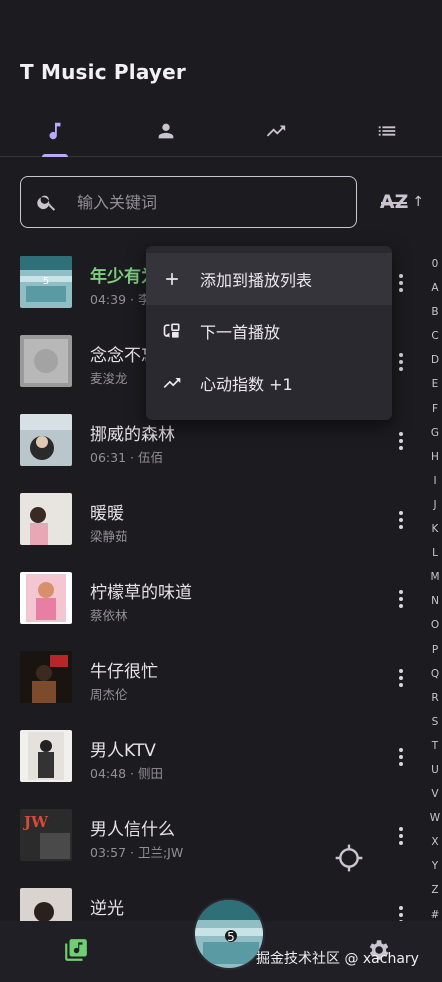  I want to click on alphabet-index-letter: O, so click(435, 625).